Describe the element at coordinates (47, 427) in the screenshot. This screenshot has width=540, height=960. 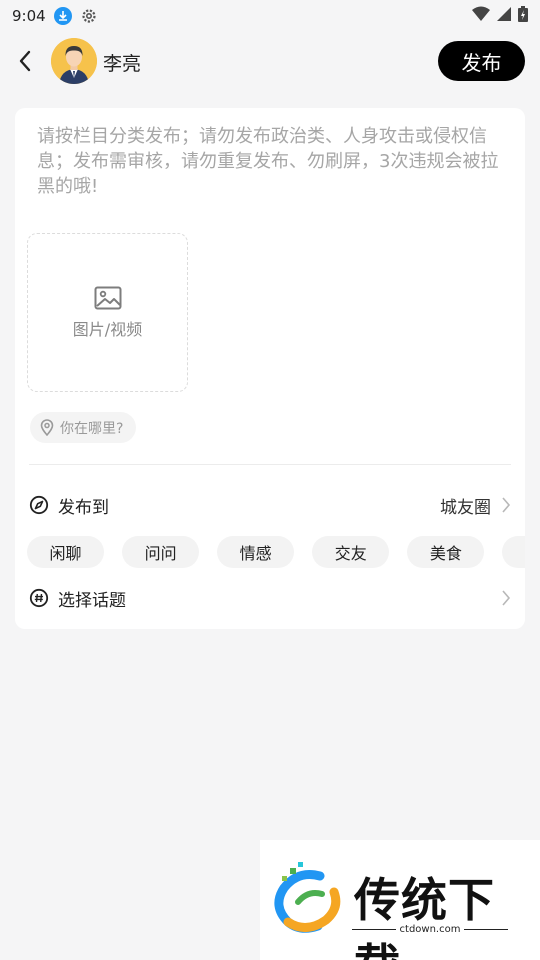
I see `location-pin-icon` at that location.